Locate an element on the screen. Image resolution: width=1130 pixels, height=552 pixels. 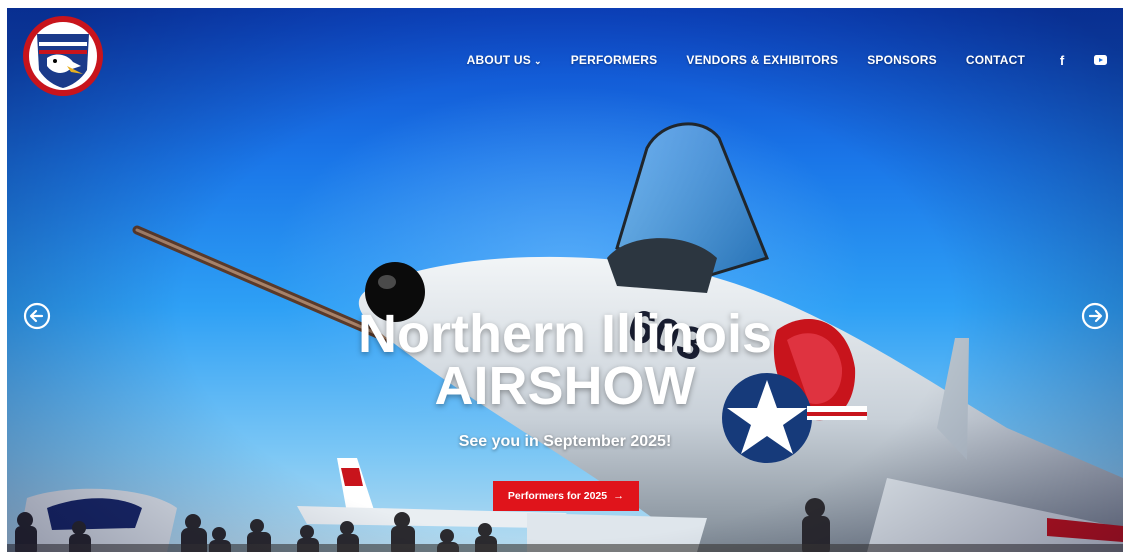
nav-performers: PERFORMERS is located at coordinates (614, 60).